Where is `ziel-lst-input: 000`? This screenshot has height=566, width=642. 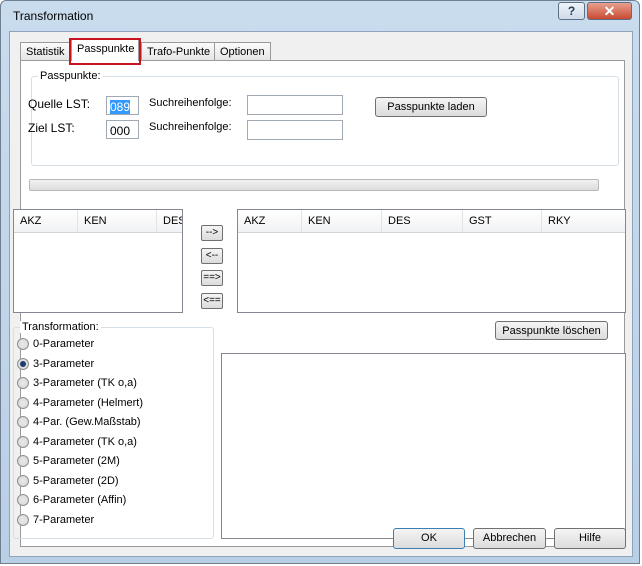 ziel-lst-input: 000 is located at coordinates (122, 129).